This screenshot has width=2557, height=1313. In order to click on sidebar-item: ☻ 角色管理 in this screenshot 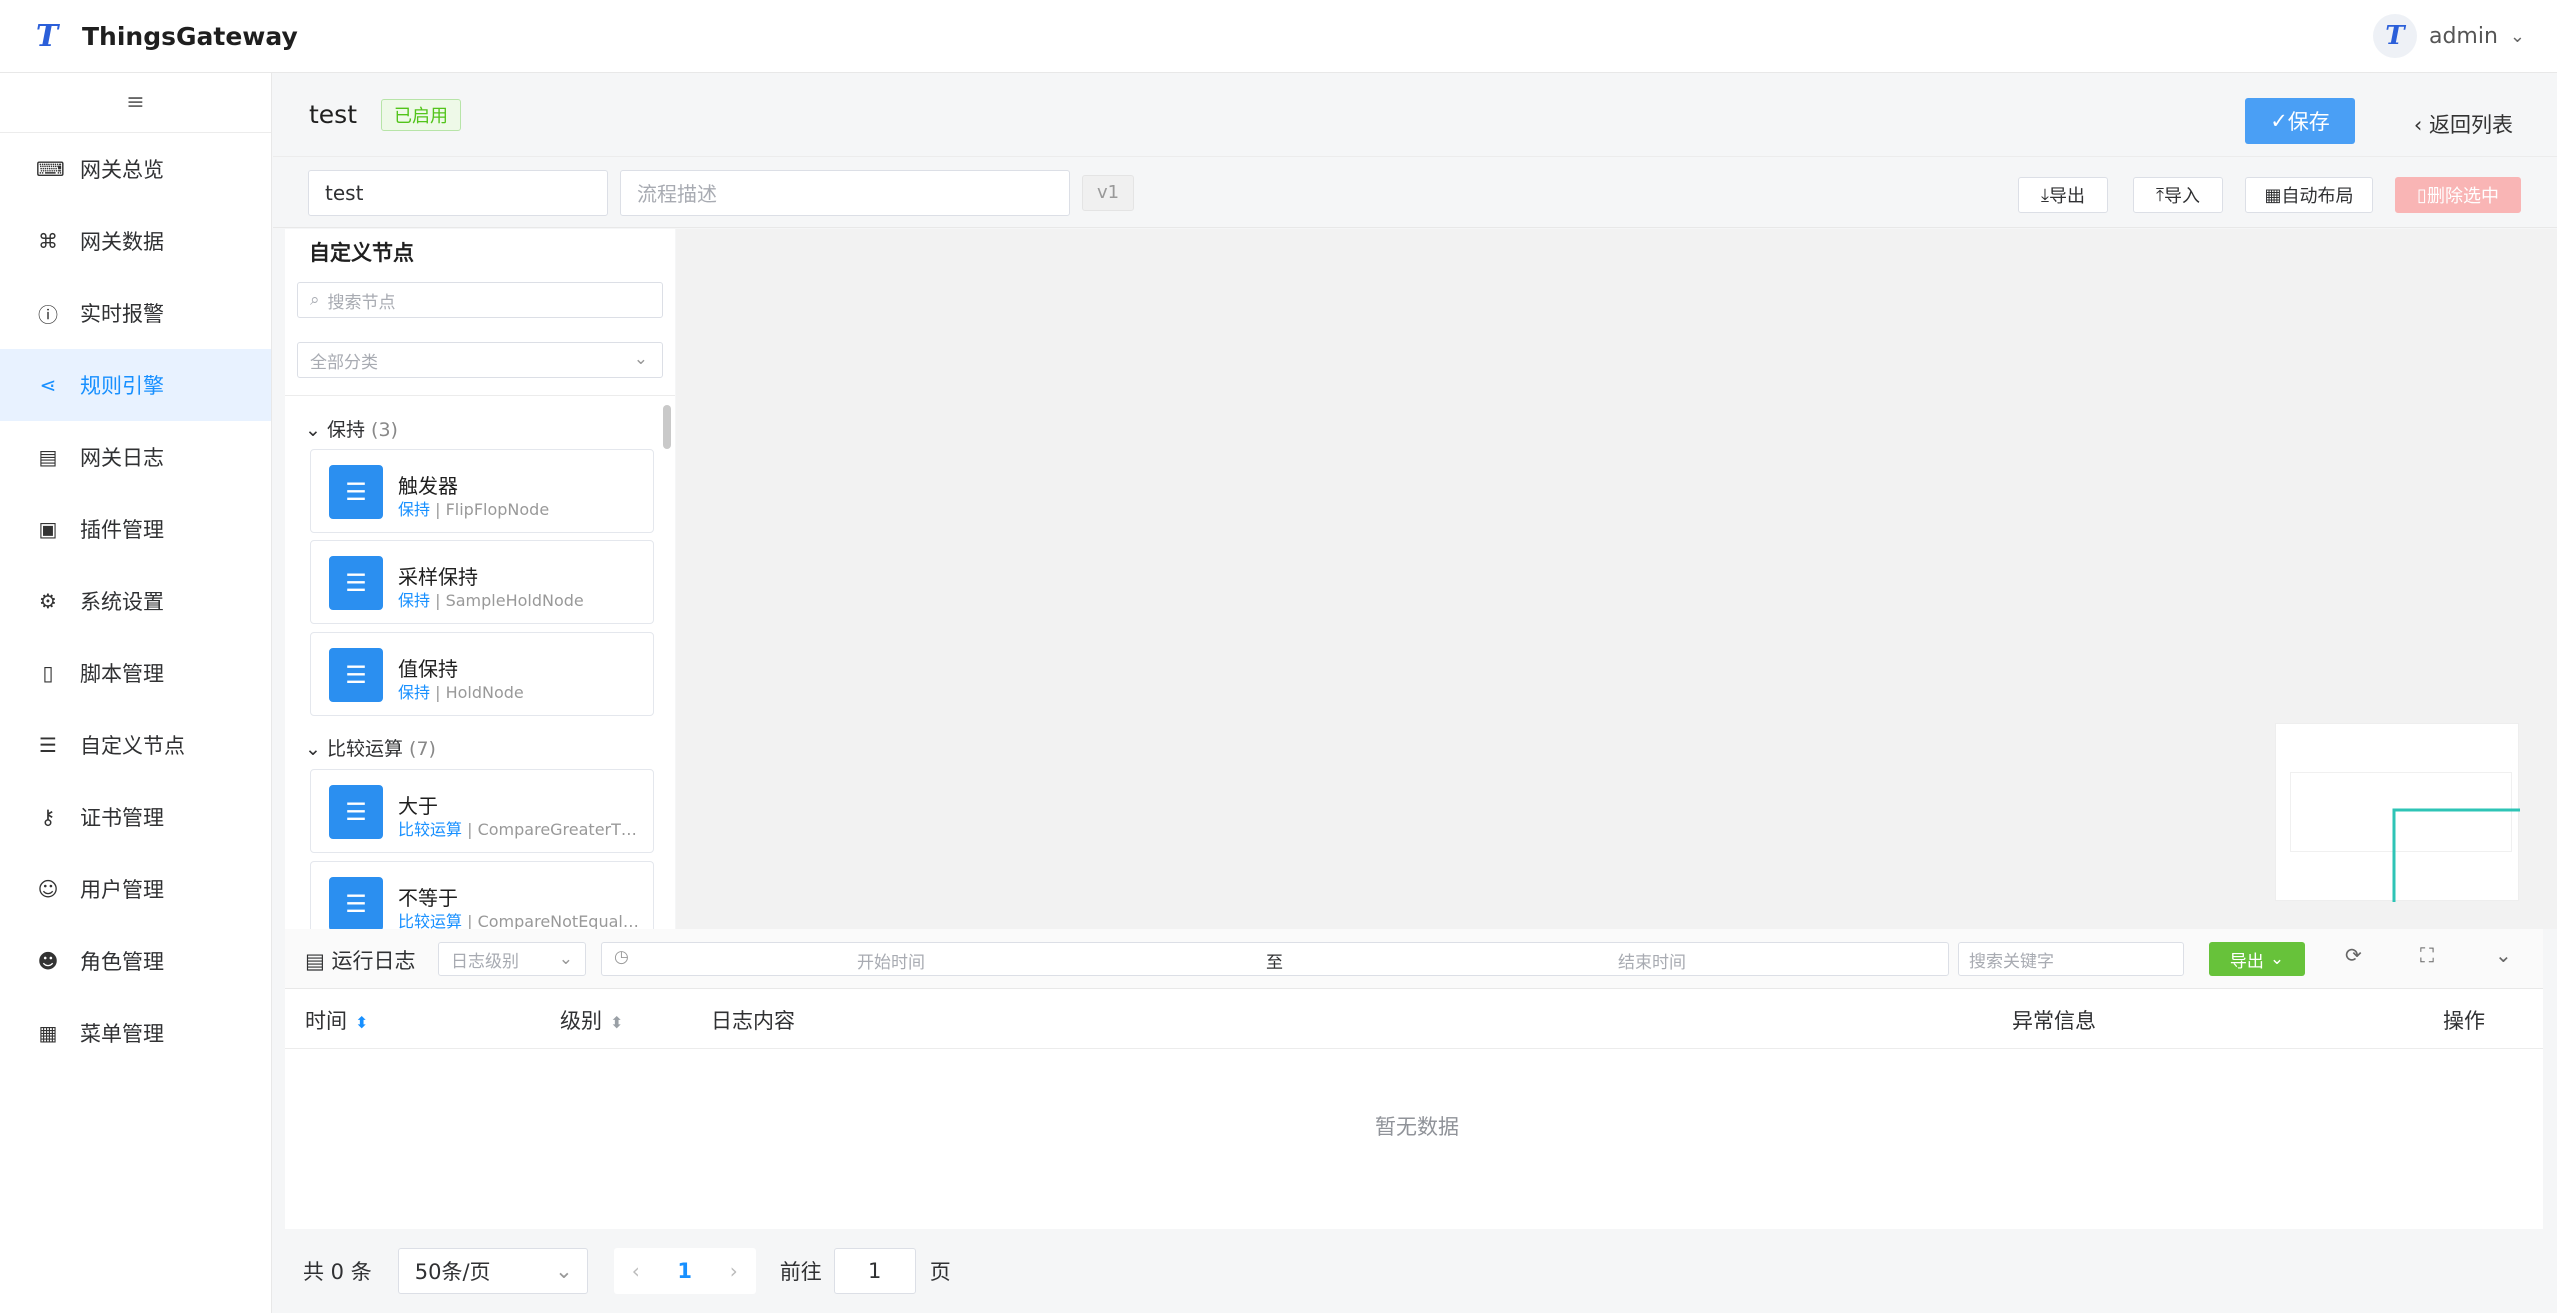, I will do `click(135, 961)`.